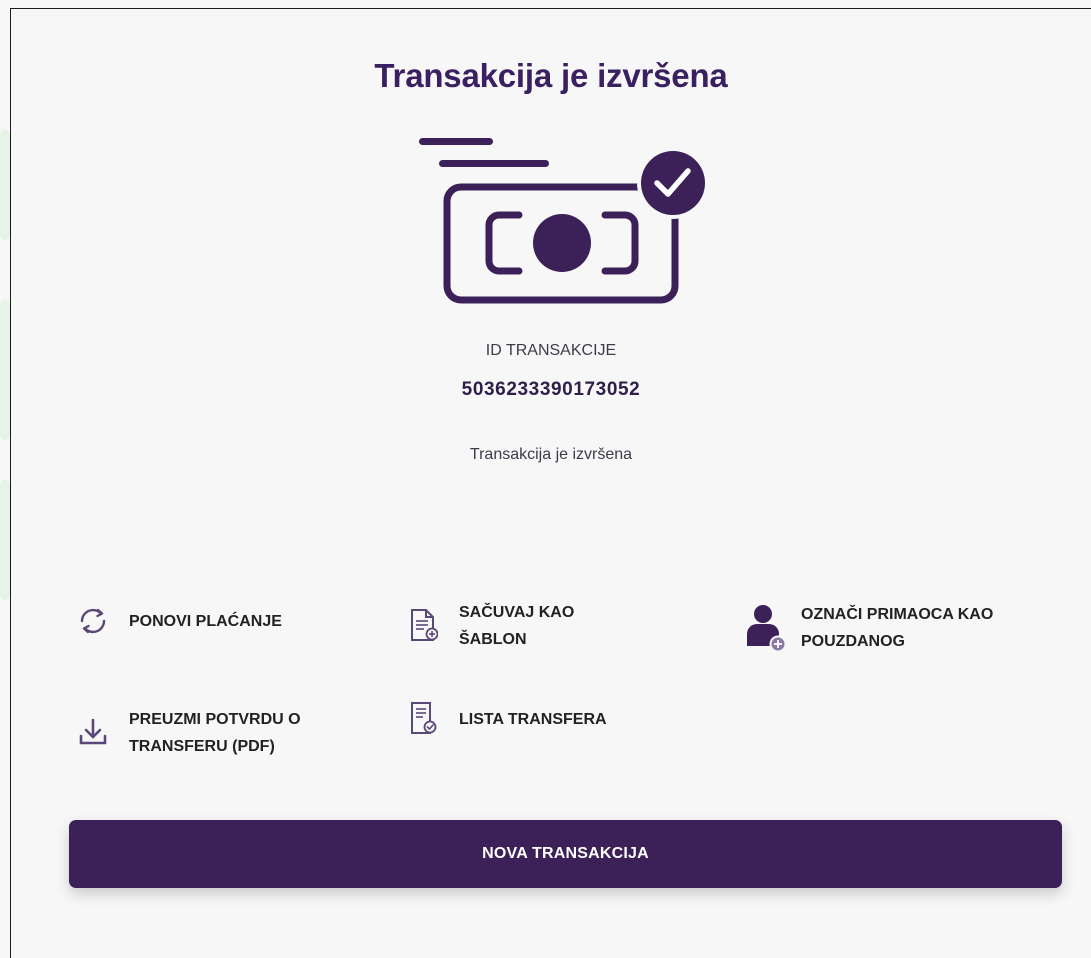 The height and width of the screenshot is (958, 1091). I want to click on repeat-payment-action: PONOVI PLAĆANJE, so click(220, 621).